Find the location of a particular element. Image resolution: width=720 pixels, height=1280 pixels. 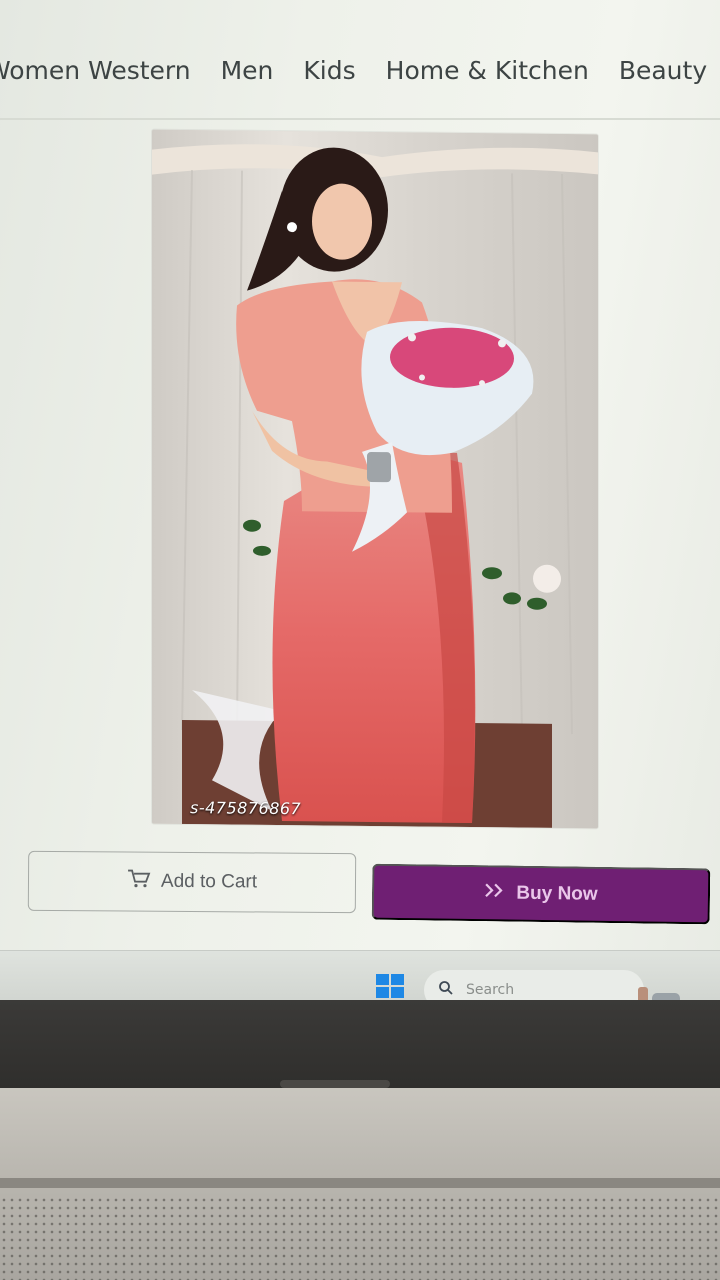

nav-item-men: Men is located at coordinates (247, 70).